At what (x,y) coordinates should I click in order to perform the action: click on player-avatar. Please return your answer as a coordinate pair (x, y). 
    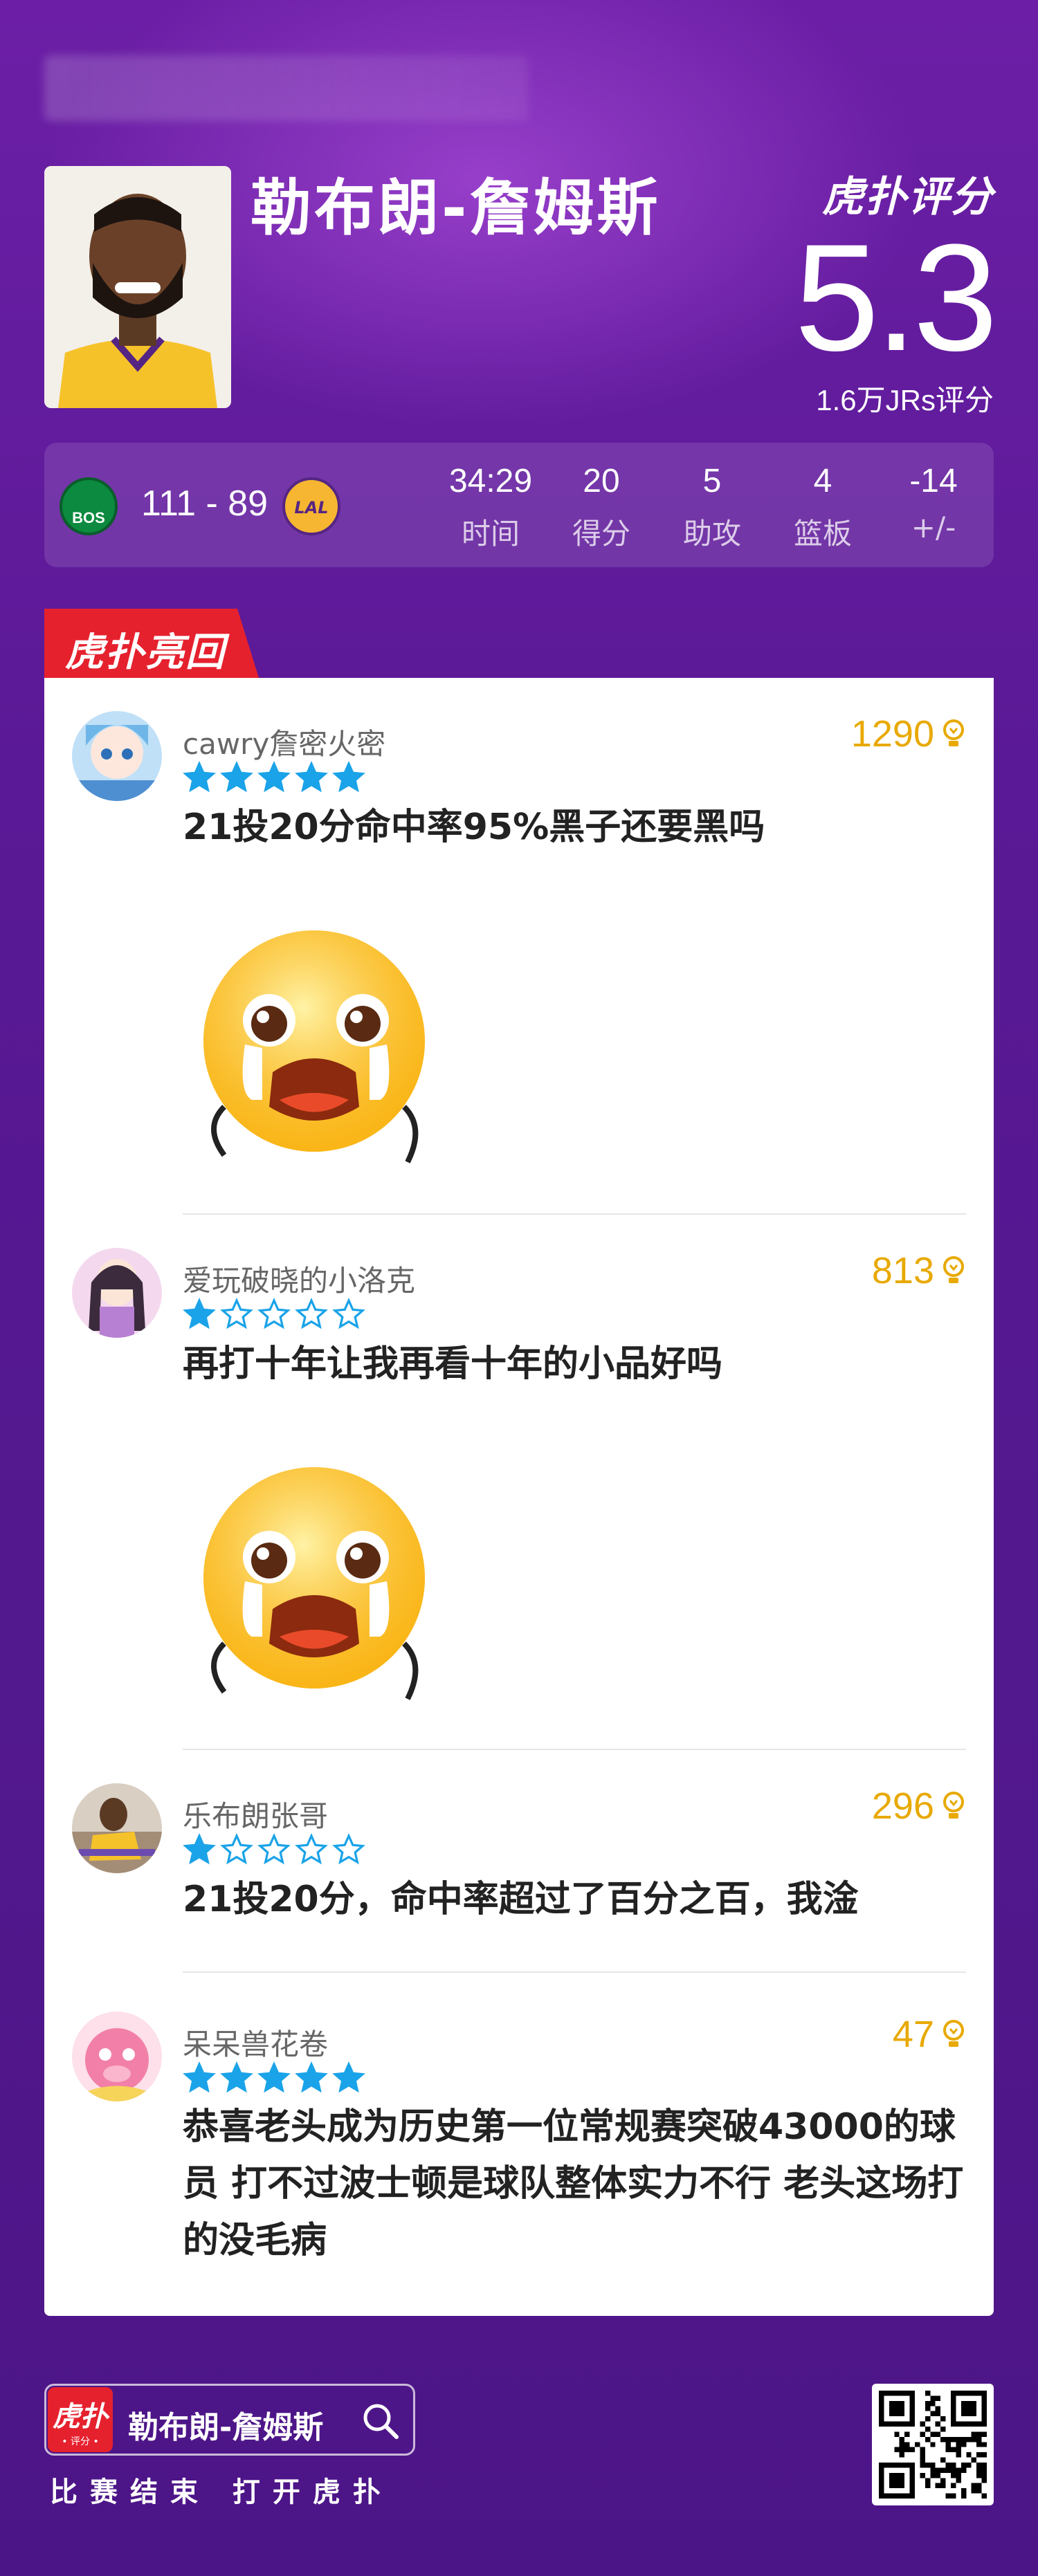
    Looking at the image, I should click on (137, 287).